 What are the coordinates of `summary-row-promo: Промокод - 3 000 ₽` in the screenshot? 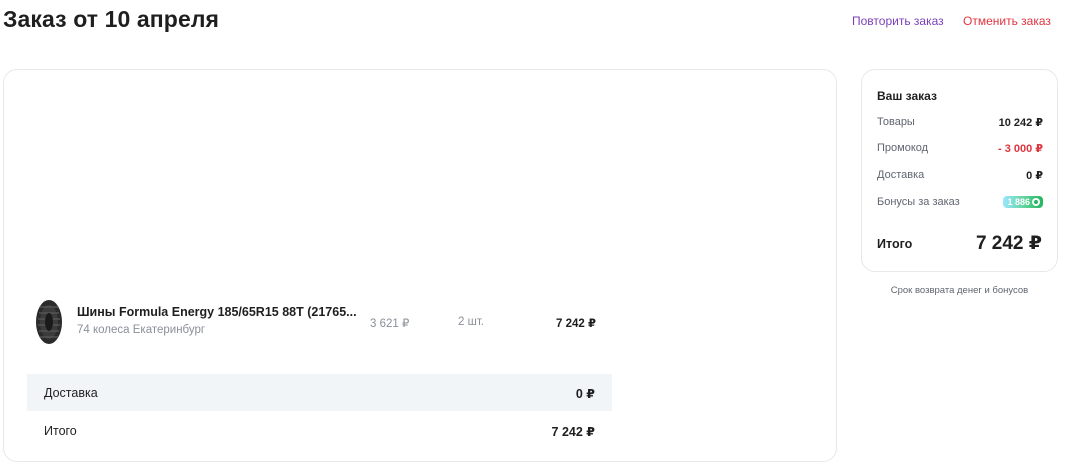 It's located at (960, 149).